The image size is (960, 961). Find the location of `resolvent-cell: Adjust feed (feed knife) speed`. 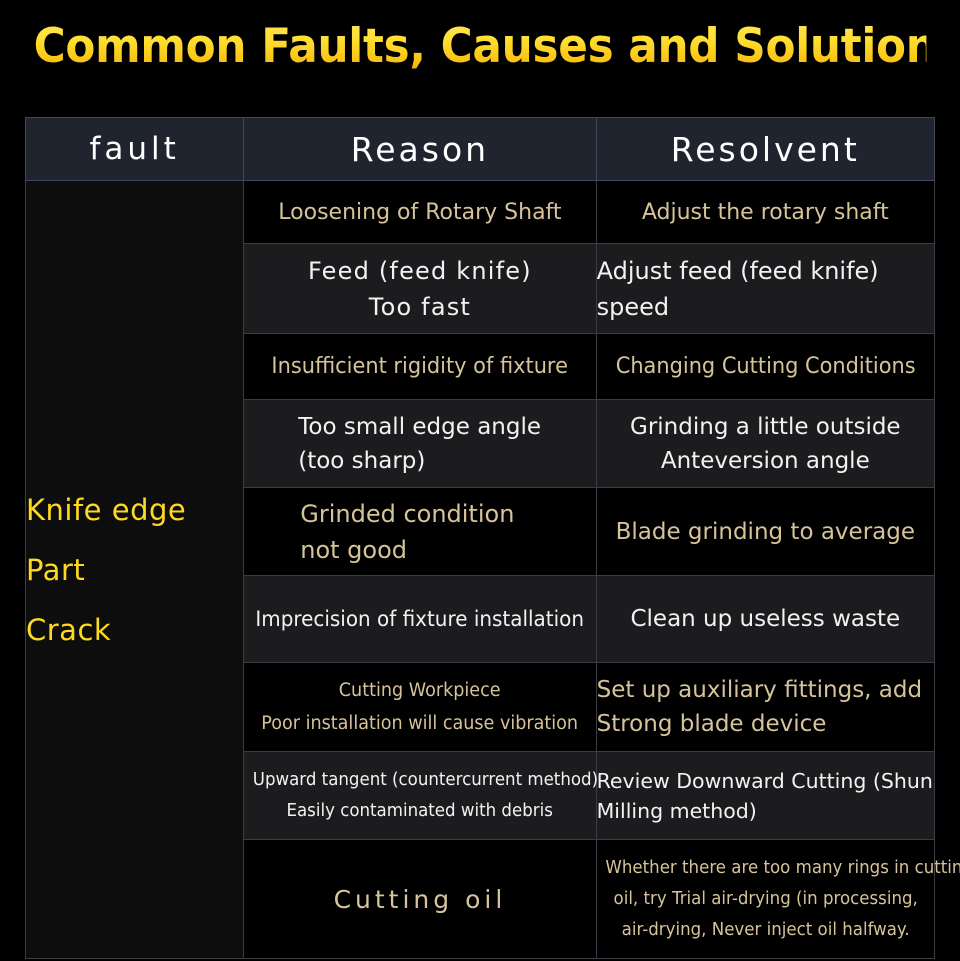

resolvent-cell: Adjust feed (feed knife) speed is located at coordinates (765, 288).